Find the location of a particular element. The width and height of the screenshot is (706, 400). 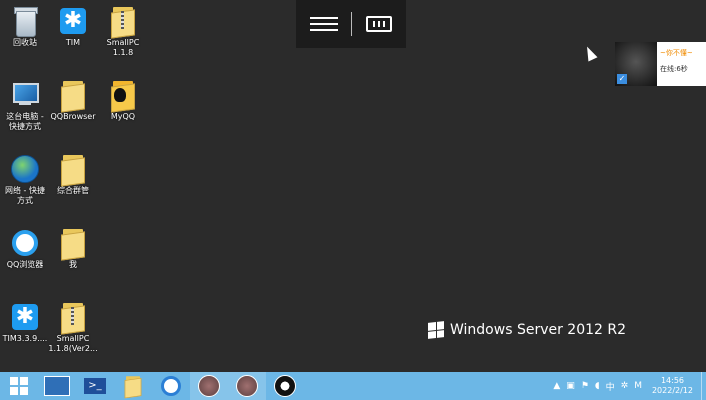

me-folder-label: 我 is located at coordinates (73, 264).